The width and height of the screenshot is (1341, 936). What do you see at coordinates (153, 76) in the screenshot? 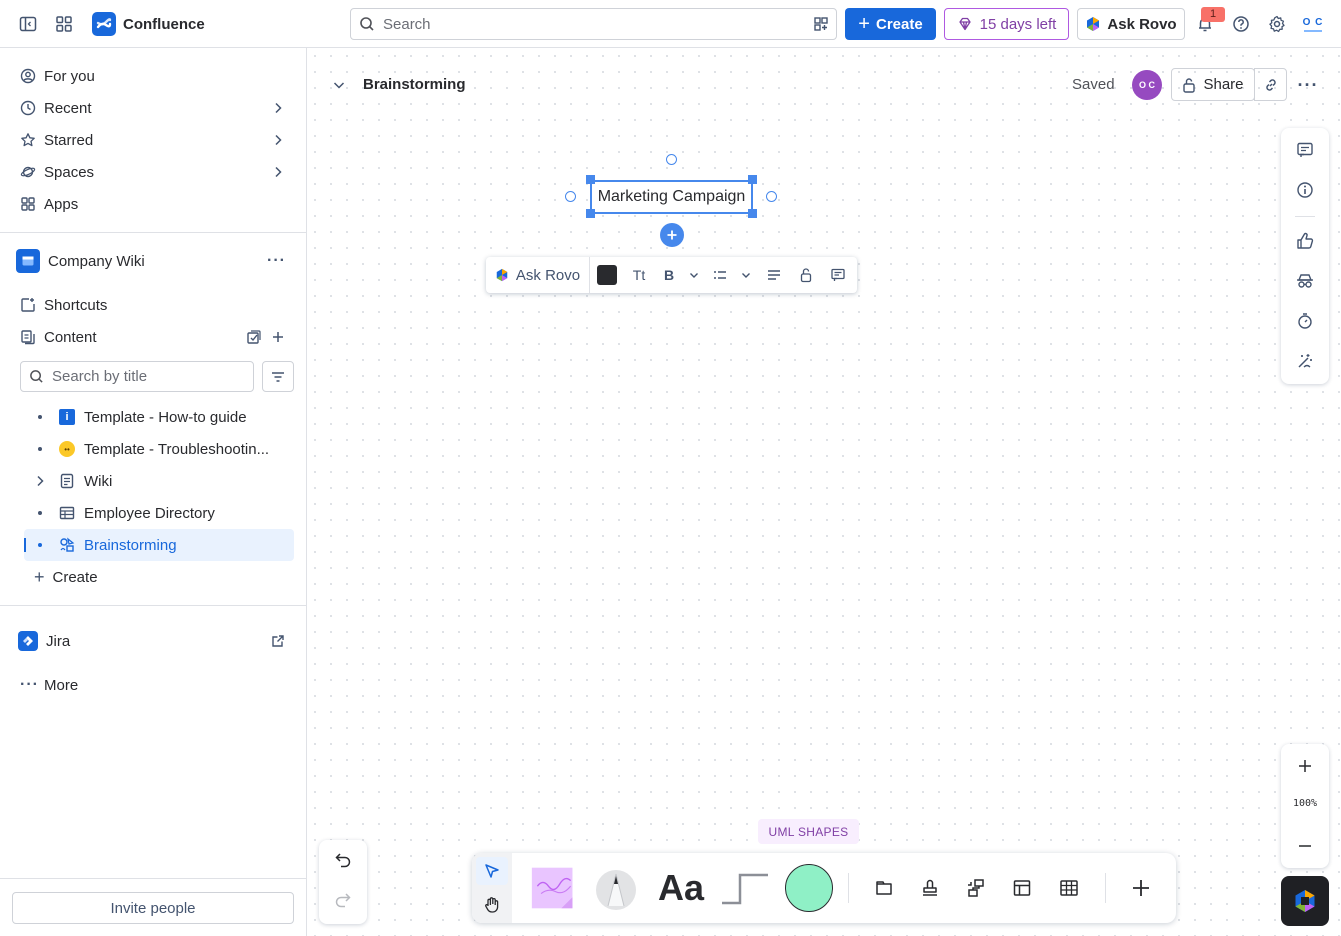
I see `sidebar-item-for-you: For you` at bounding box center [153, 76].